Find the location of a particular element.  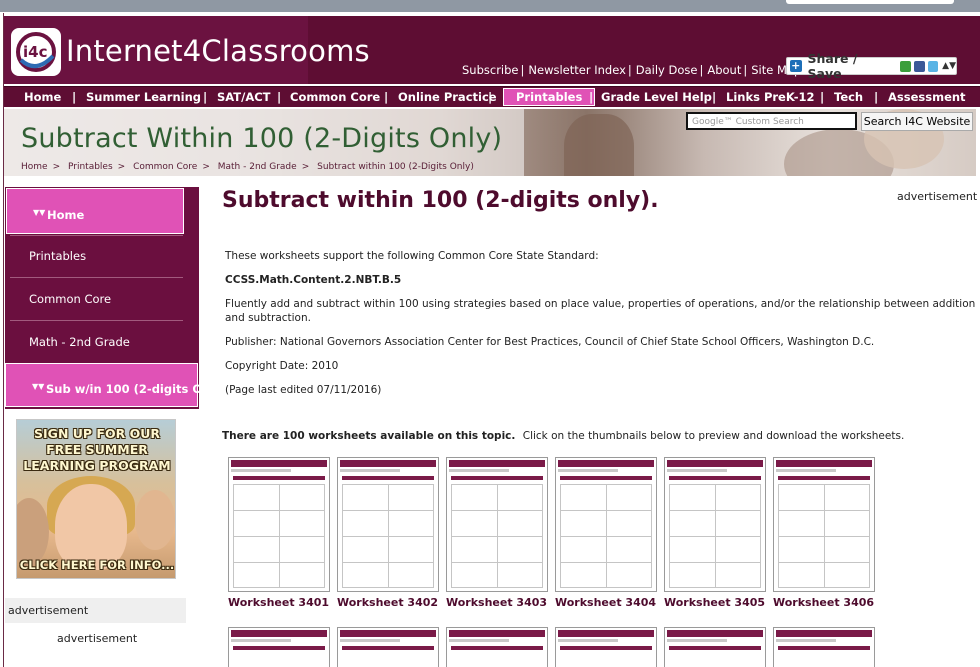

email-icon is located at coordinates (905, 66).